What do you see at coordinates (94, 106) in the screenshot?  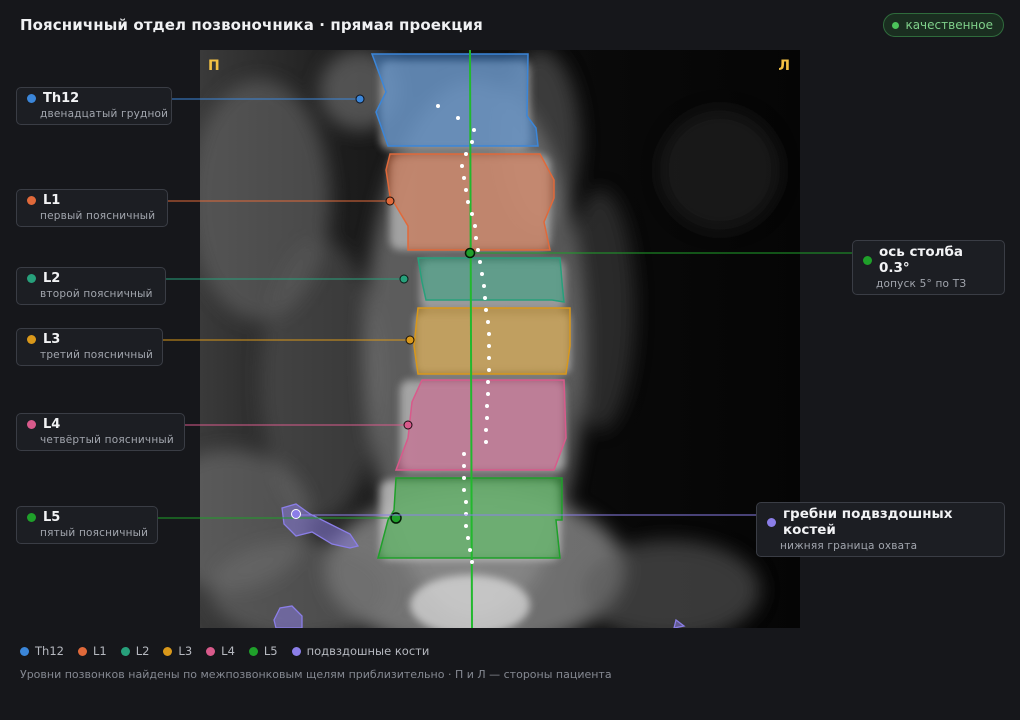 I see `label-th12: Th12 двенадцатый грудной` at bounding box center [94, 106].